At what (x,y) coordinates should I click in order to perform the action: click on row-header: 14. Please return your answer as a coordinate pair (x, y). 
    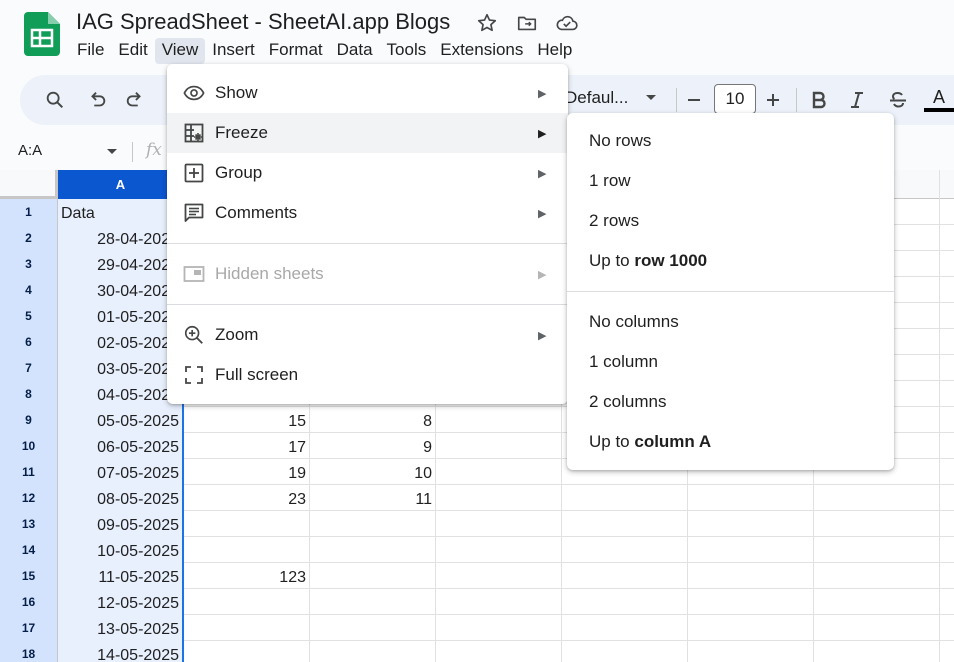
    Looking at the image, I should click on (29, 550).